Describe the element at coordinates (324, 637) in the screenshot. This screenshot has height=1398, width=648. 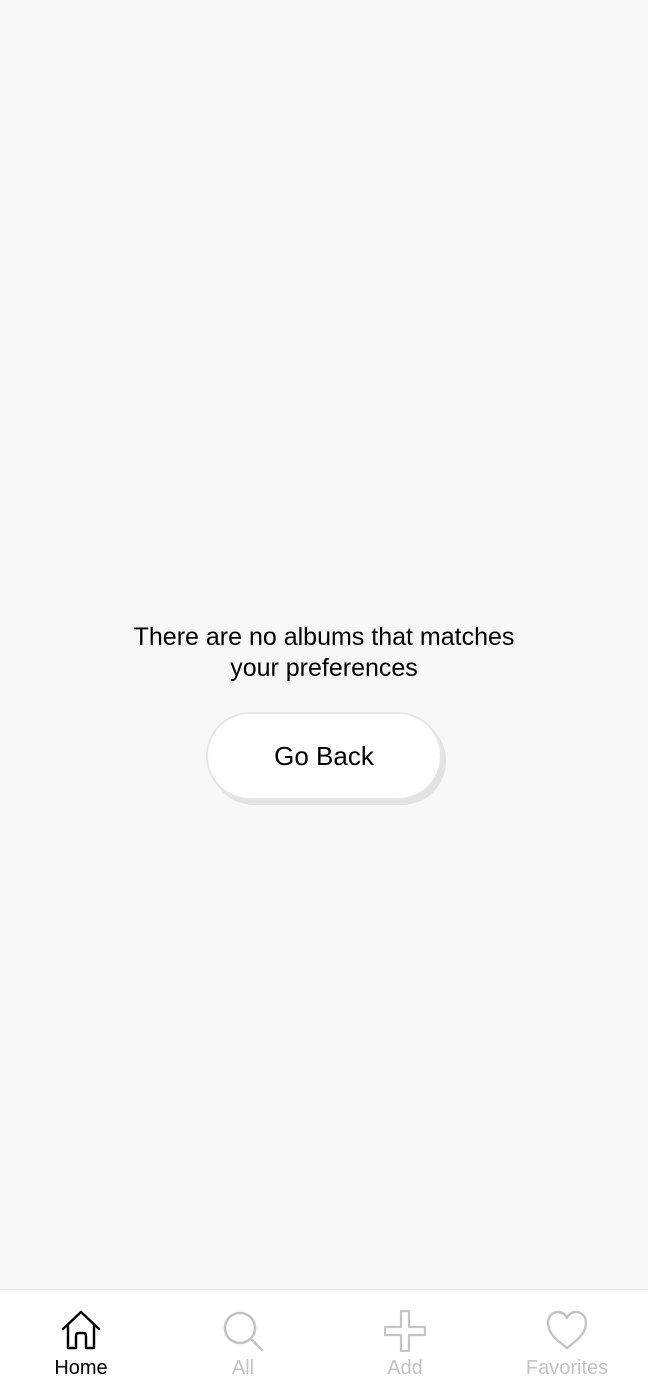
I see `empty-state-message-line1: There are no albums that matches` at that location.